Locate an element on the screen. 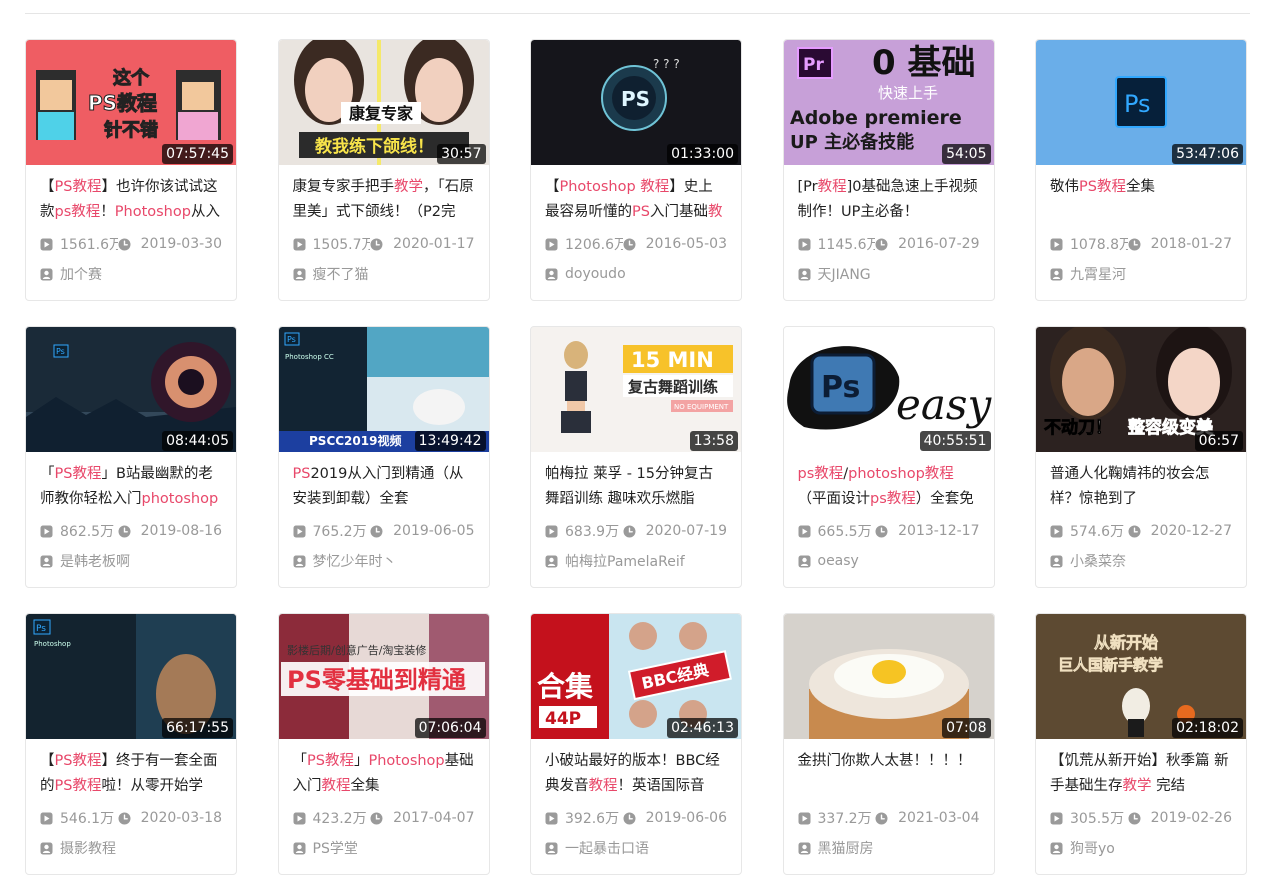 The image size is (1266, 895). video-thumbnail: 这个 PS教程 针不错 07:57:45 is located at coordinates (131, 102).